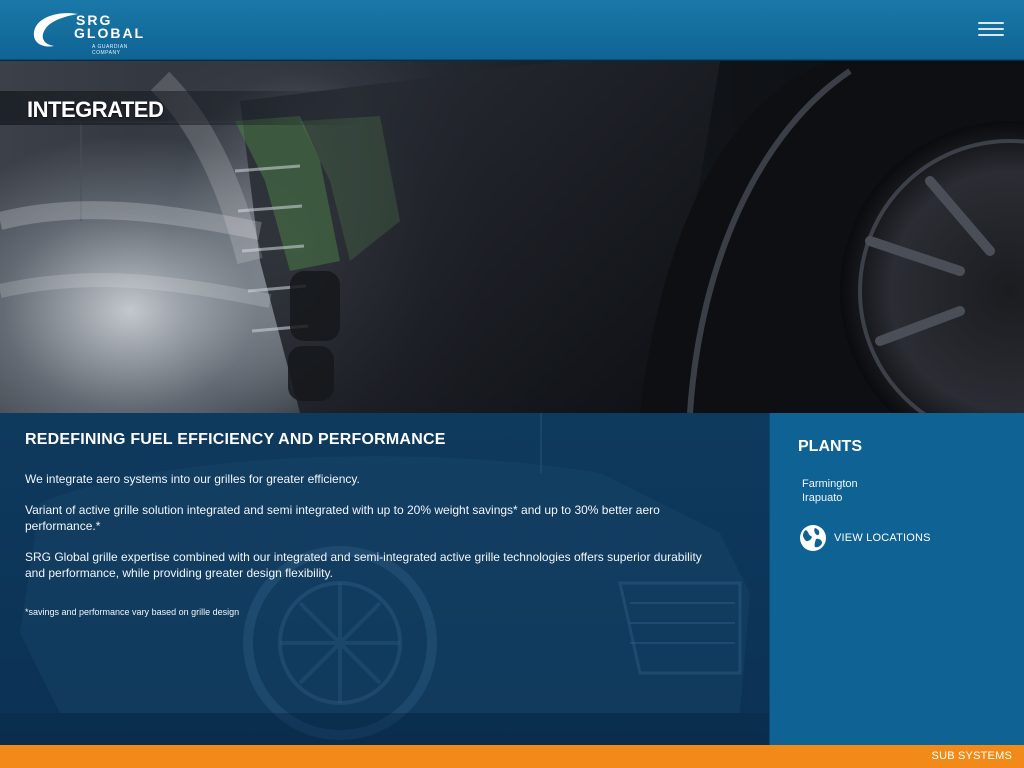 The height and width of the screenshot is (768, 1024). Describe the element at coordinates (512, 756) in the screenshot. I see `footer-bar: SUB SYSTEMS` at that location.